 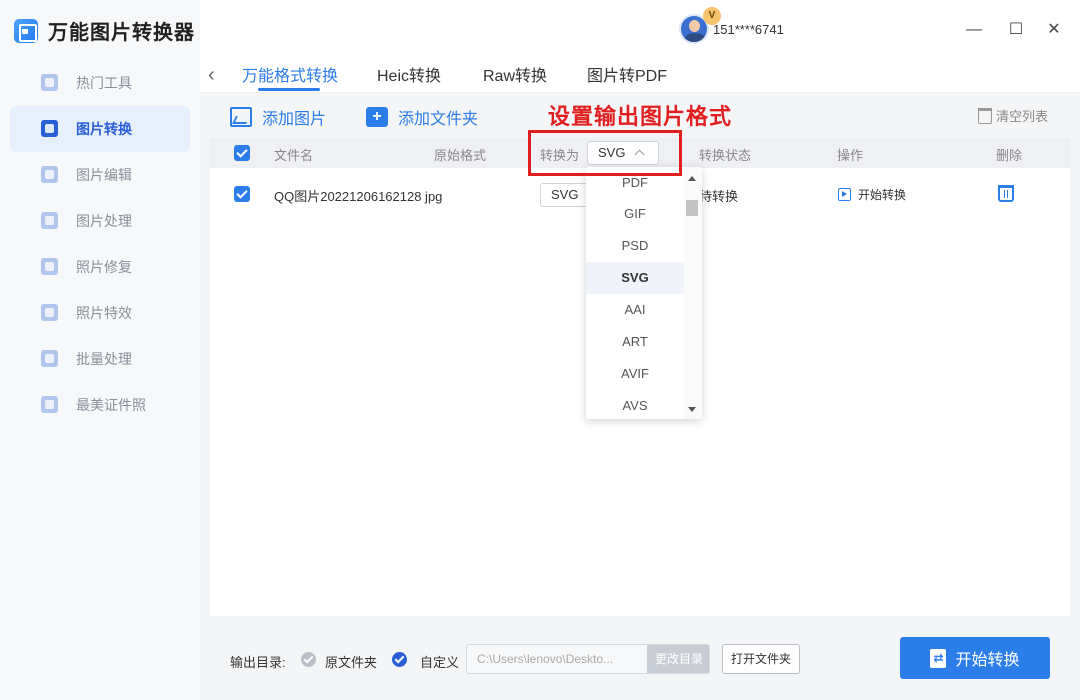 I want to click on change-dir-button: 更改目录, so click(x=678, y=659).